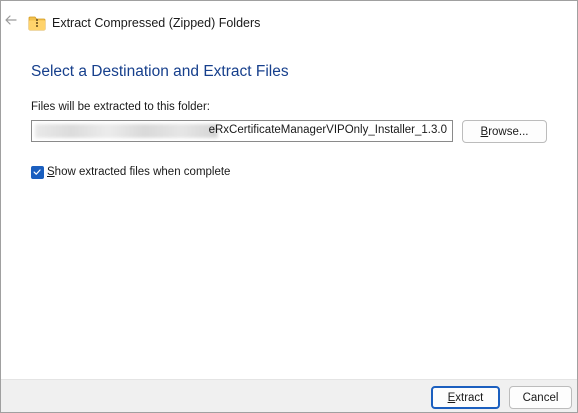 Image resolution: width=578 pixels, height=413 pixels. What do you see at coordinates (126, 131) in the screenshot?
I see `redacted-path-segment` at bounding box center [126, 131].